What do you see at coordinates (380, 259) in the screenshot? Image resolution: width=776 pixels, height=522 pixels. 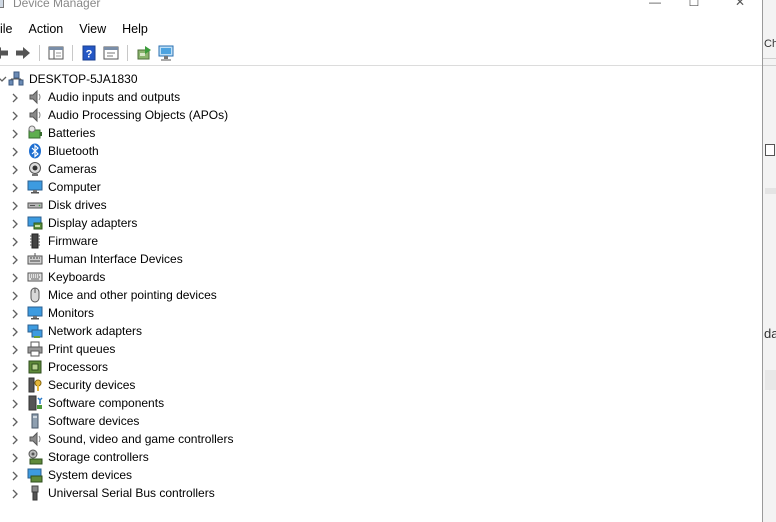 I see `tree-category-human-interface-devices: Human Interface Devices` at bounding box center [380, 259].